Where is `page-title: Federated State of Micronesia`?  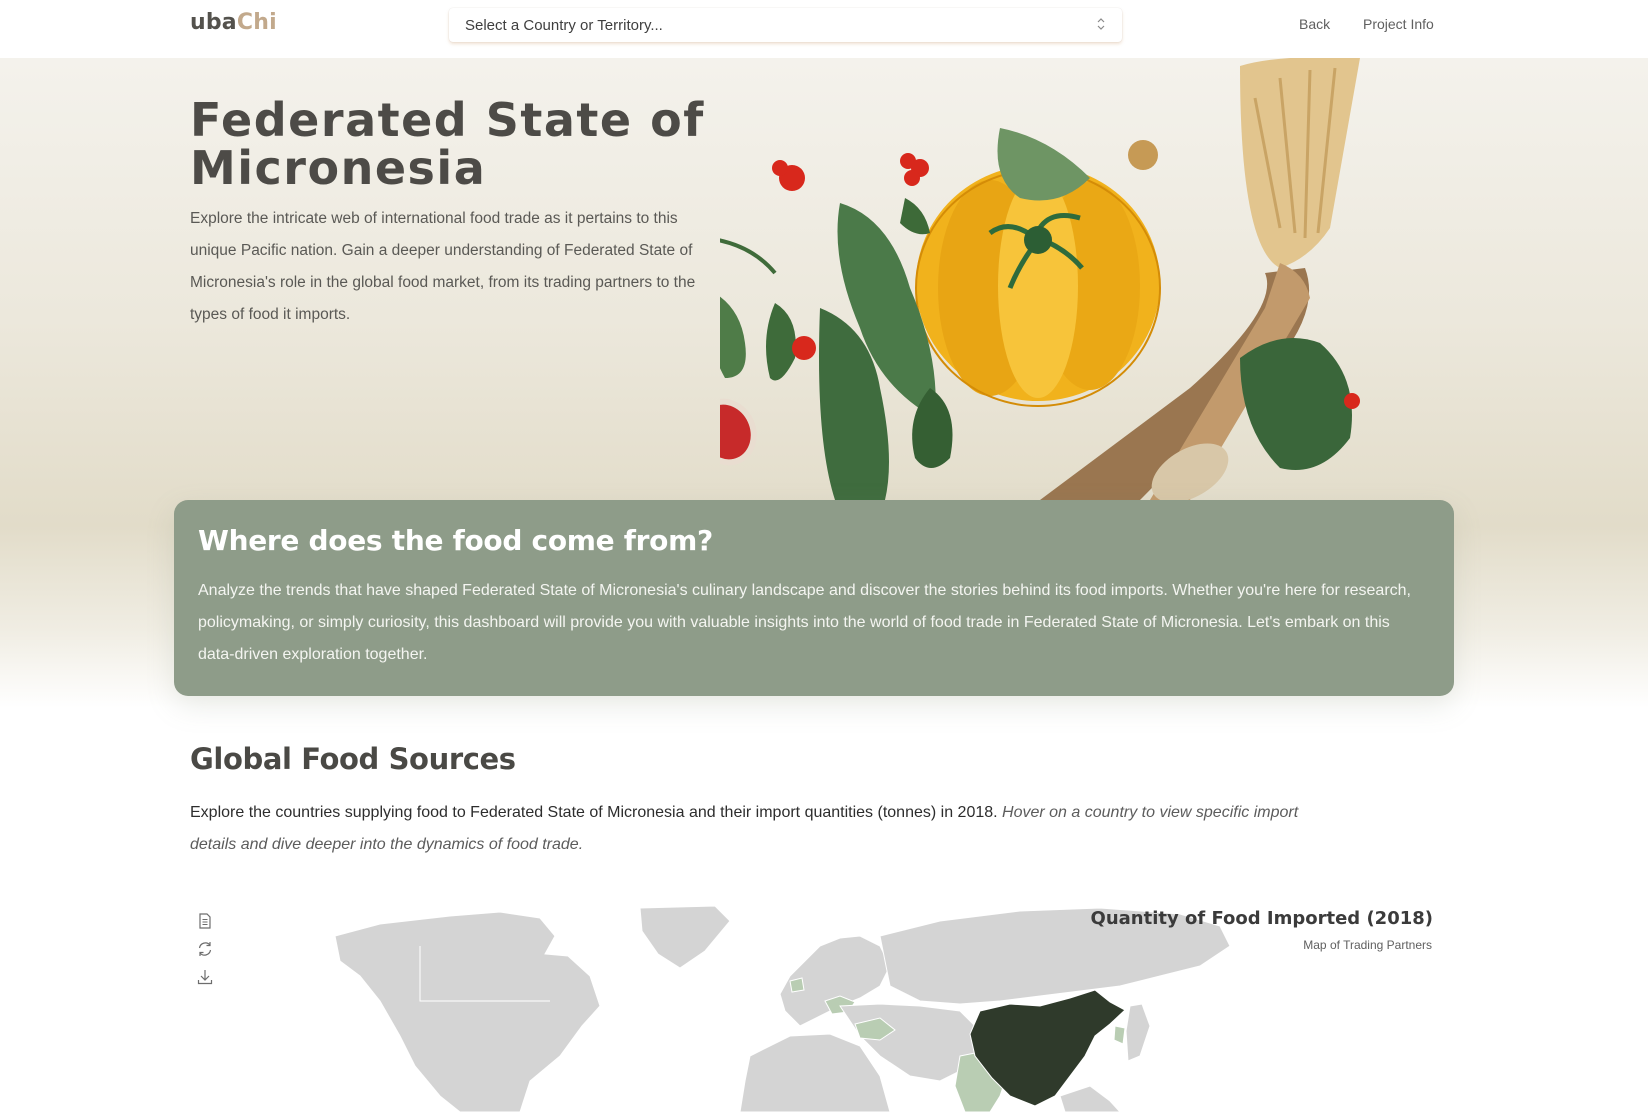
page-title: Federated State of Micronesia is located at coordinates (447, 144).